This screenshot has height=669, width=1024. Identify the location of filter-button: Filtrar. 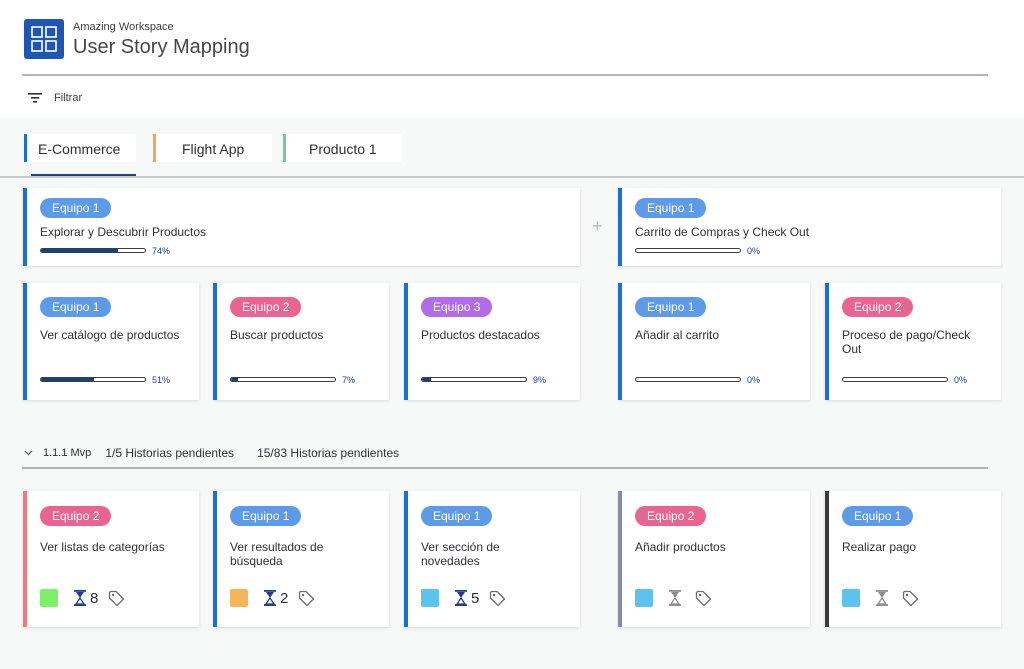
(55, 98).